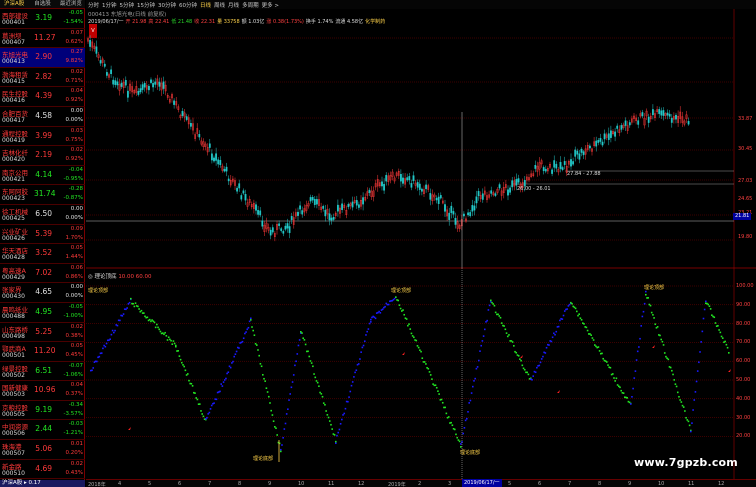 Image resolution: width=756 pixels, height=487 pixels. What do you see at coordinates (397, 484) in the screenshot?
I see `date-tick: 2019年` at bounding box center [397, 484].